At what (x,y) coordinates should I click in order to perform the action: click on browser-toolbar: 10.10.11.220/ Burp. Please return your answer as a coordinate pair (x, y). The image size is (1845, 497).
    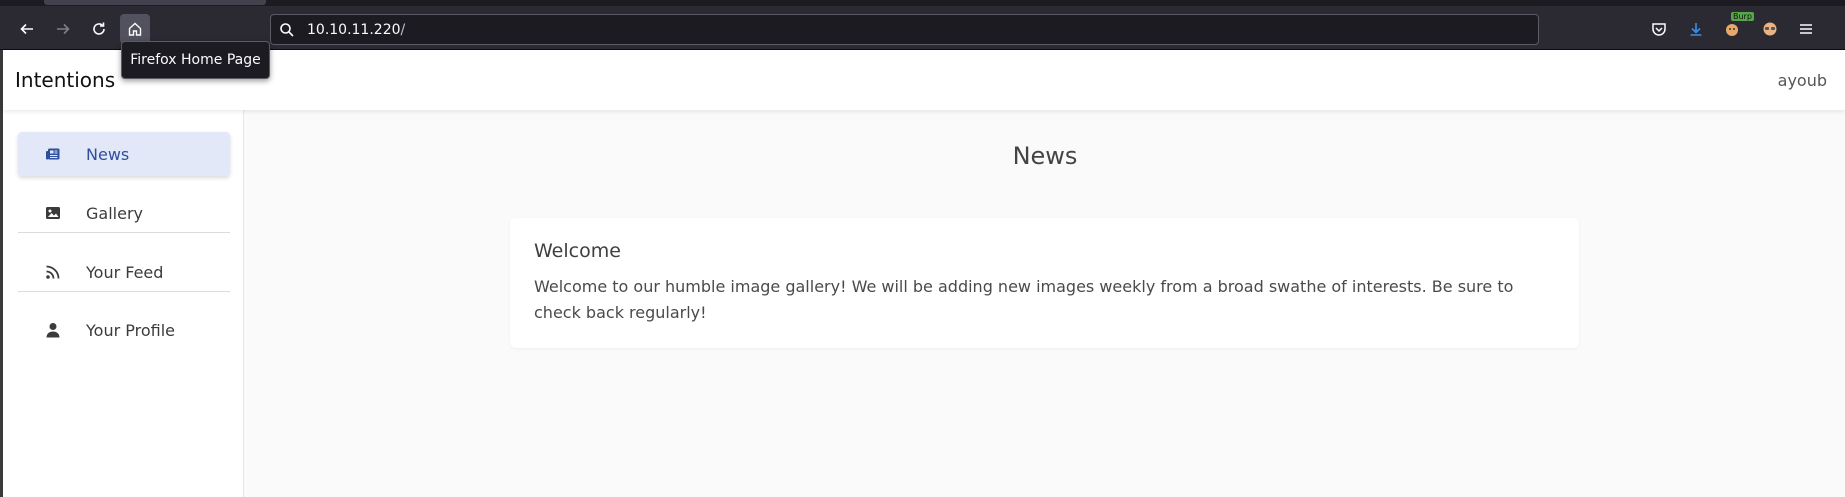
    Looking at the image, I should click on (922, 28).